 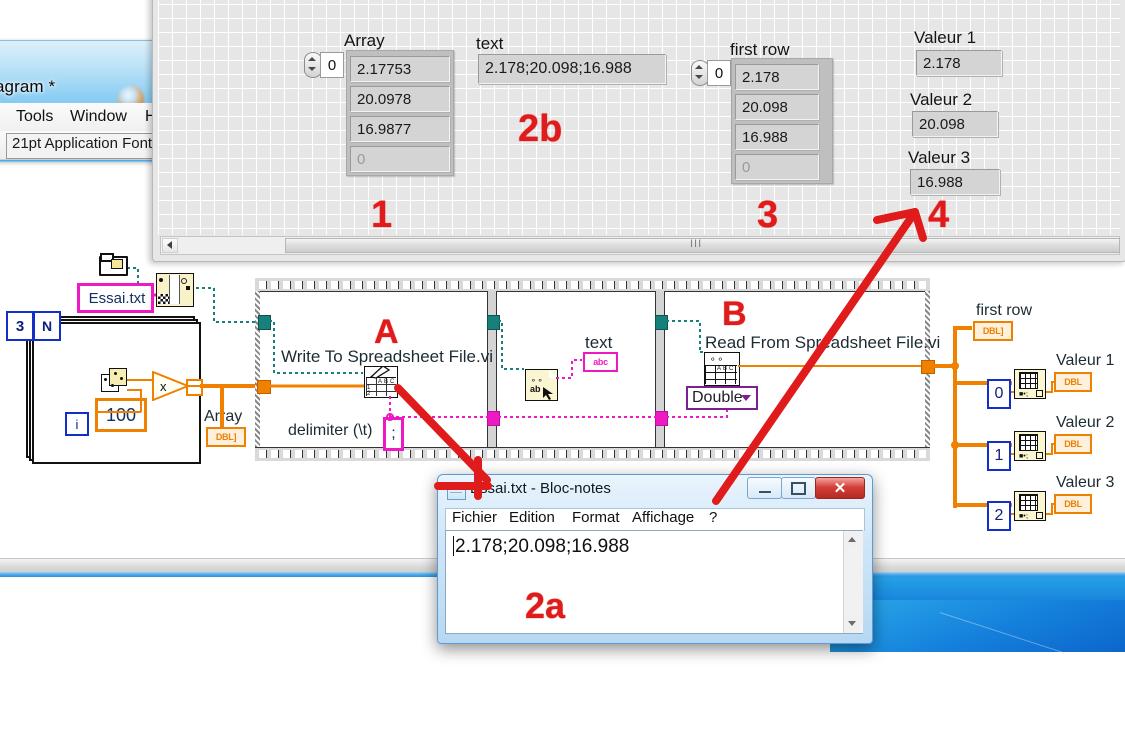 I want to click on index-array-node-0-icon: ■•⁏, so click(x=1030, y=384).